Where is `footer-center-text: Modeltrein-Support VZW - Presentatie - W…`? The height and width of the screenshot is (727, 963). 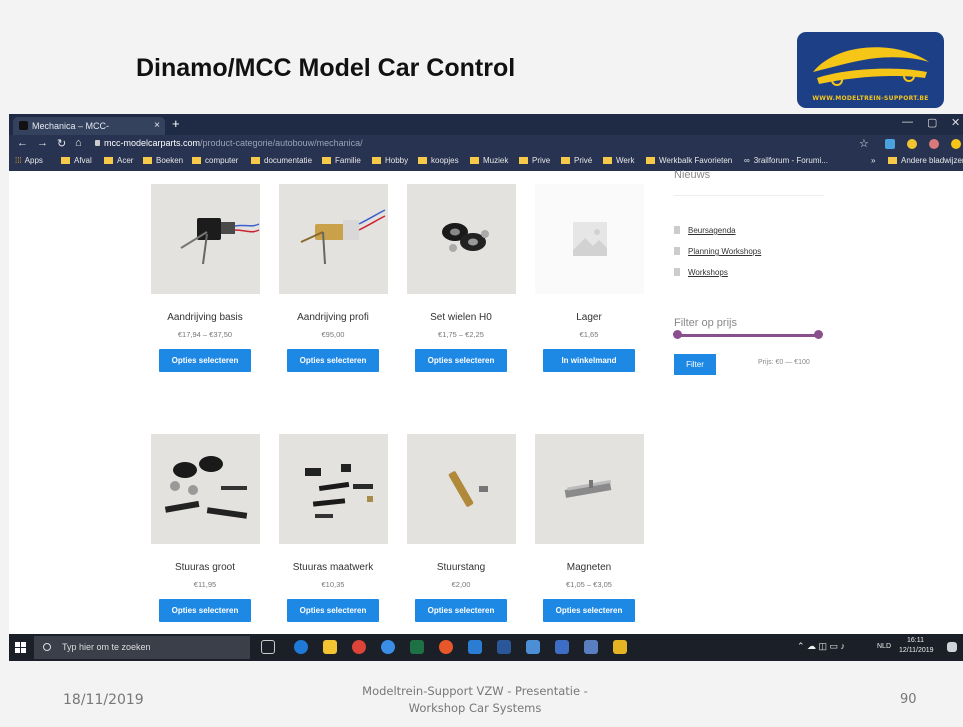 footer-center-text: Modeltrein-Support VZW - Presentatie - W… is located at coordinates (475, 699).